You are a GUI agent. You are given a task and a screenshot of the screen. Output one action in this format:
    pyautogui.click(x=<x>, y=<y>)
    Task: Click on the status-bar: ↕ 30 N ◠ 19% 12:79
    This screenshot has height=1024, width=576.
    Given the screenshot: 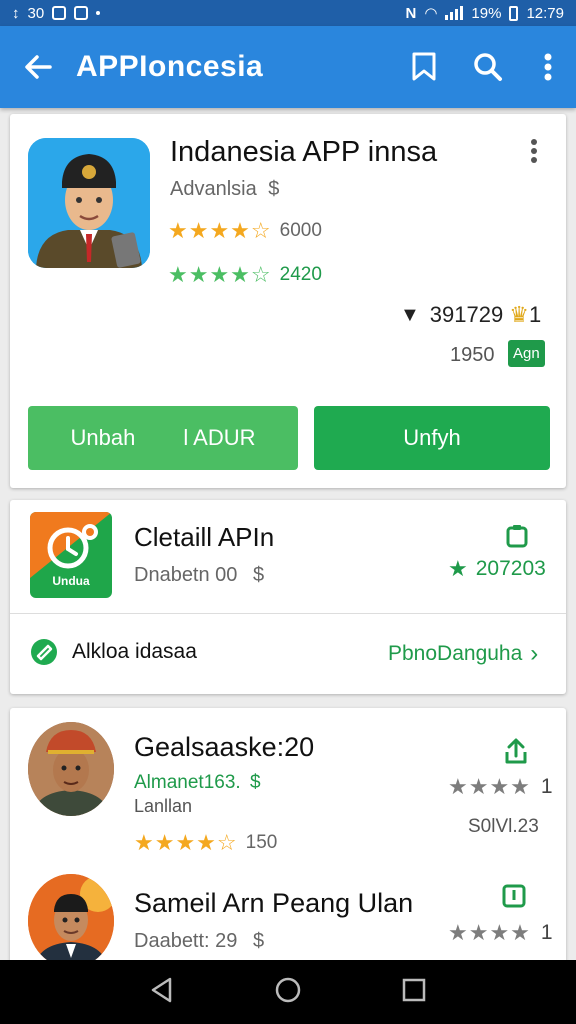 What is the action you would take?
    pyautogui.click(x=288, y=13)
    